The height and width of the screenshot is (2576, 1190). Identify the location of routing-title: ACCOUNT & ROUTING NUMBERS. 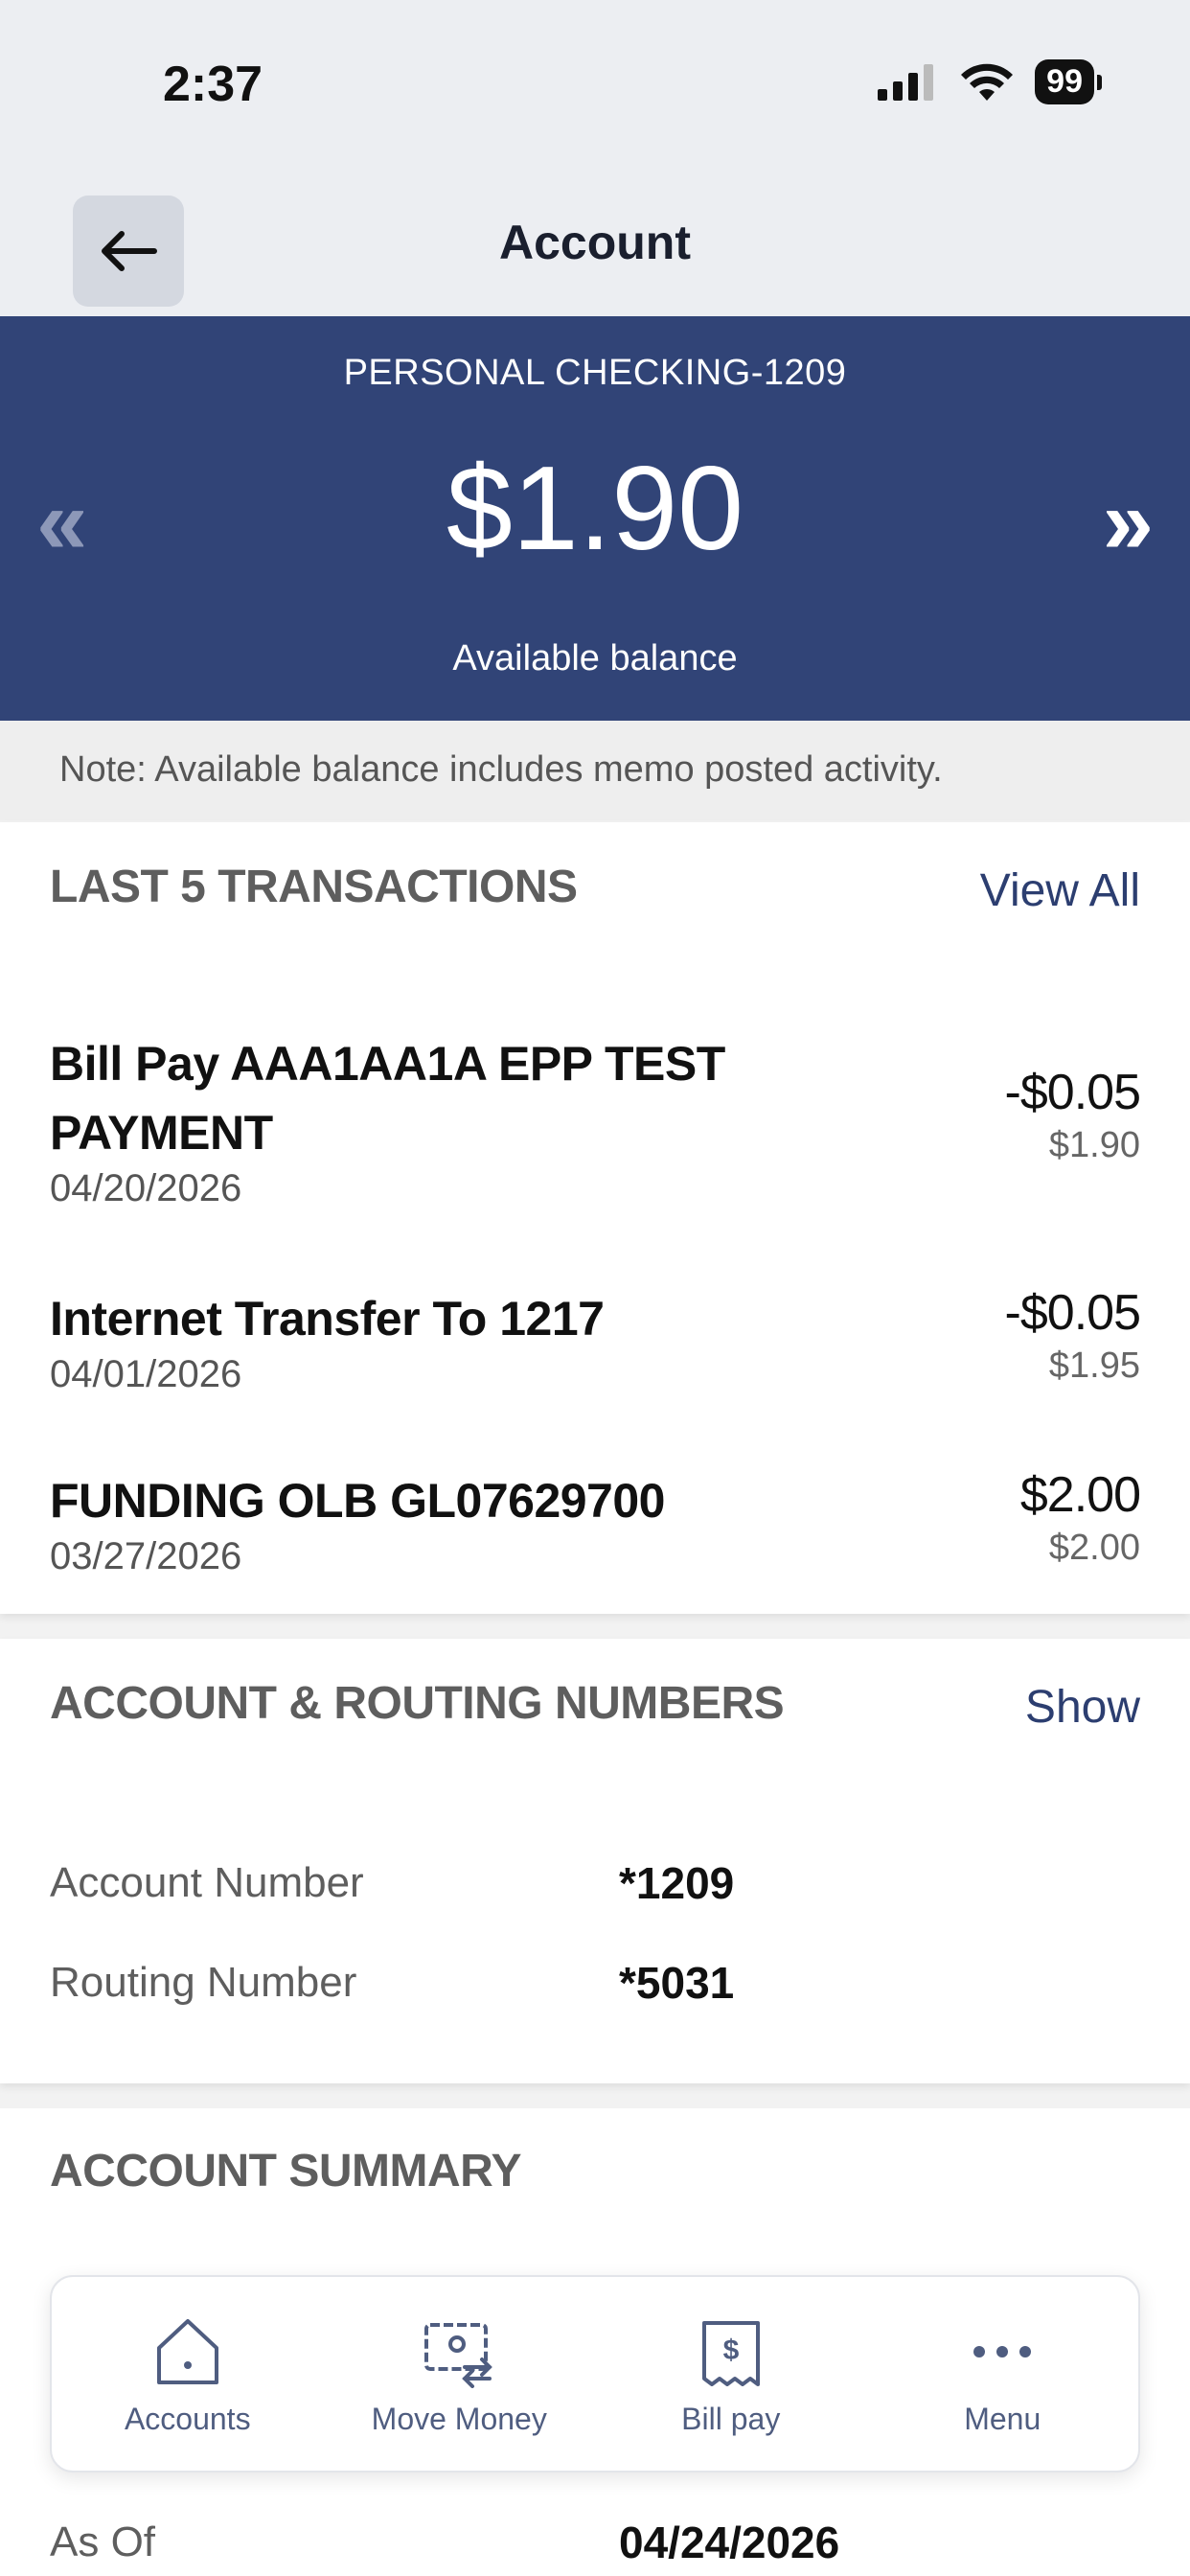
(418, 1703).